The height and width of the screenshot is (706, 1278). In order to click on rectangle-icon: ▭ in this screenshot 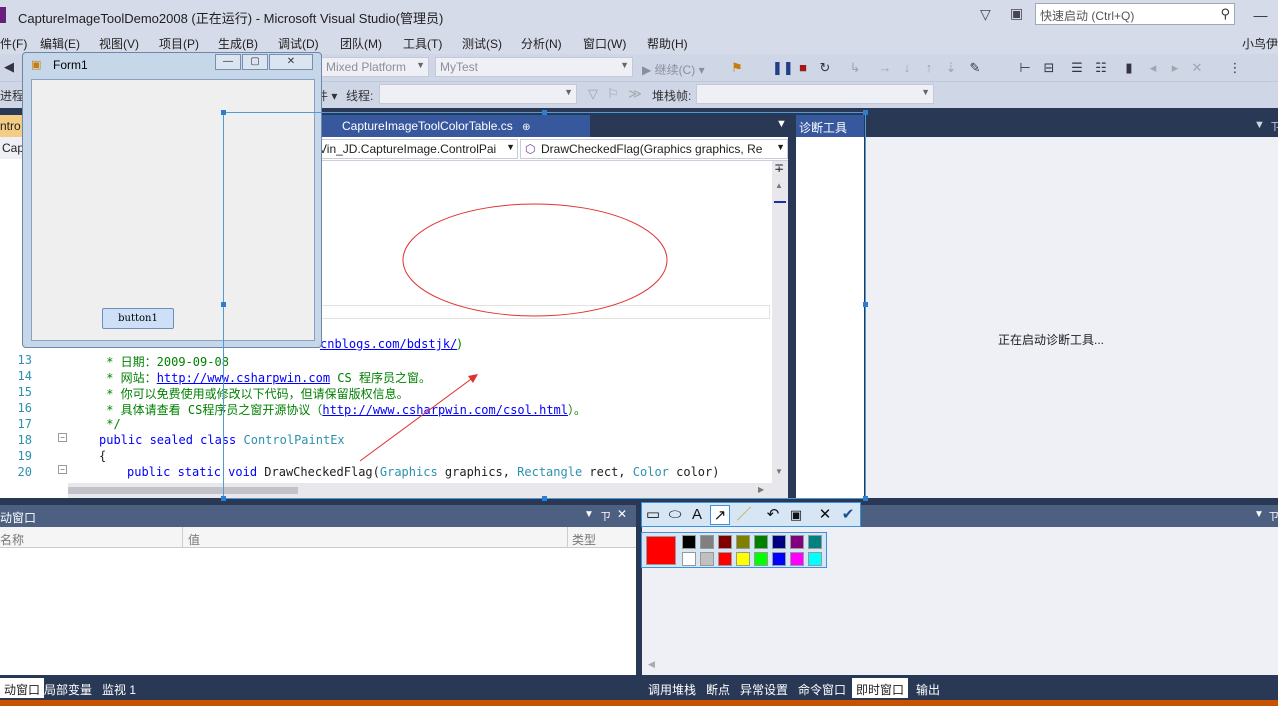, I will do `click(653, 515)`.